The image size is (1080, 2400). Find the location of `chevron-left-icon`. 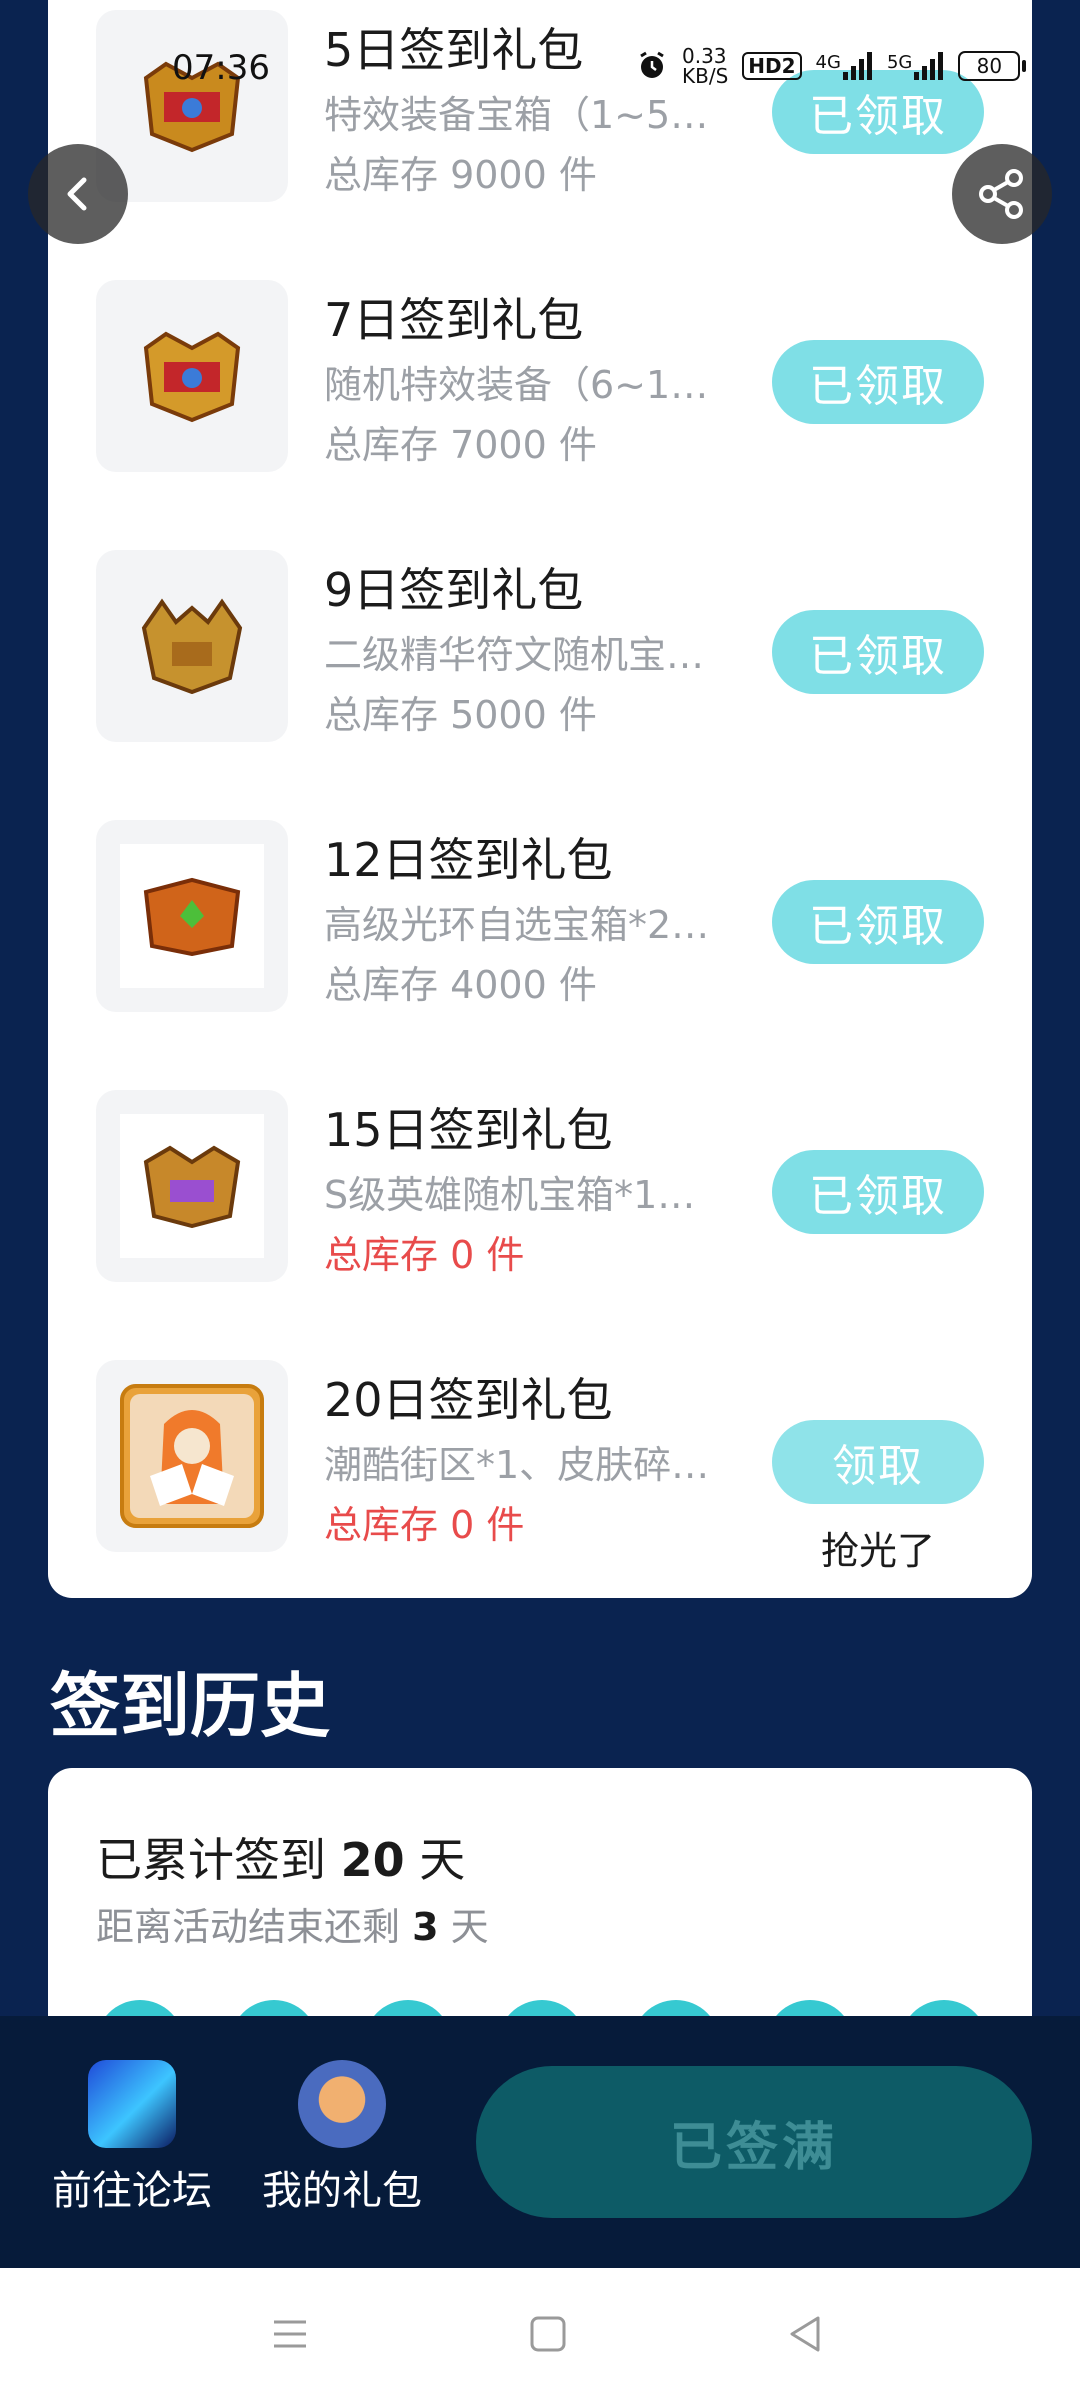

chevron-left-icon is located at coordinates (77, 194).